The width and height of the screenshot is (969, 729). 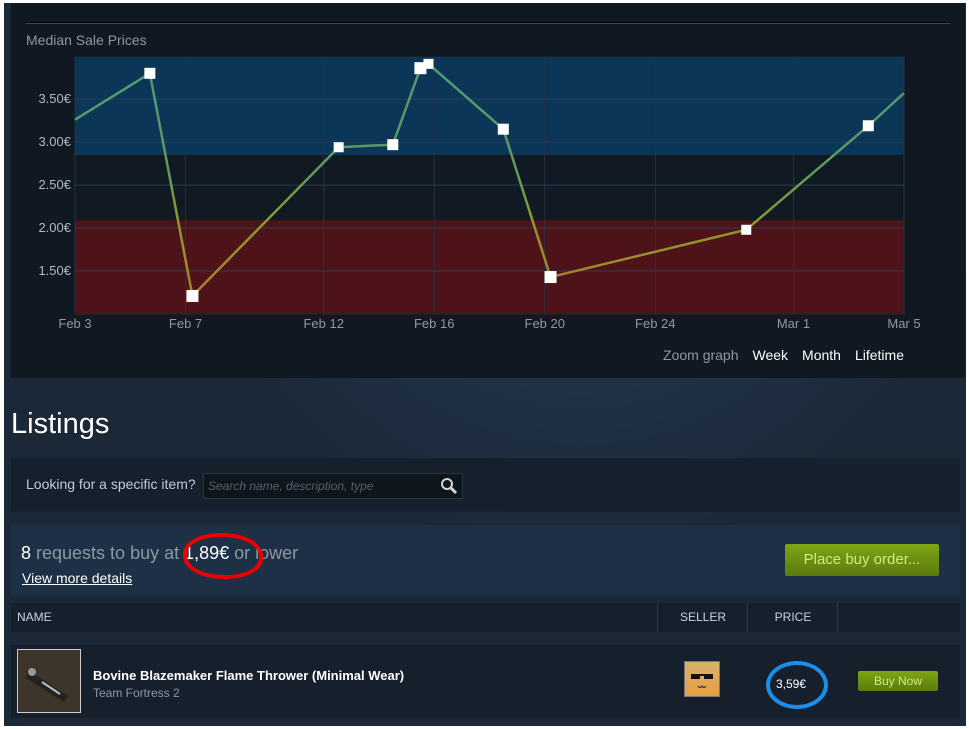 I want to click on x-tick-label: Mar 1, so click(x=793, y=323).